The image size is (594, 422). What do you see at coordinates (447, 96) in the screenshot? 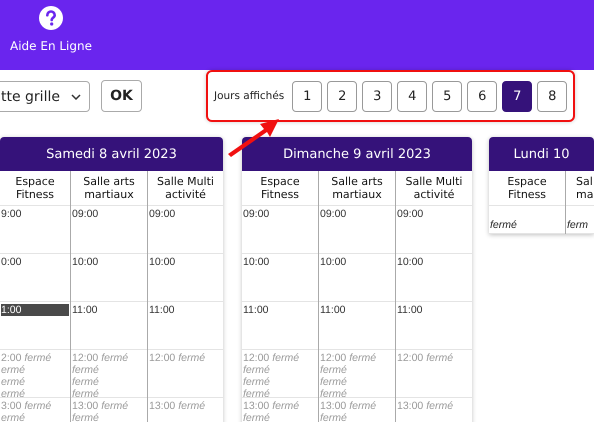
I see `day-count-button: 5` at bounding box center [447, 96].